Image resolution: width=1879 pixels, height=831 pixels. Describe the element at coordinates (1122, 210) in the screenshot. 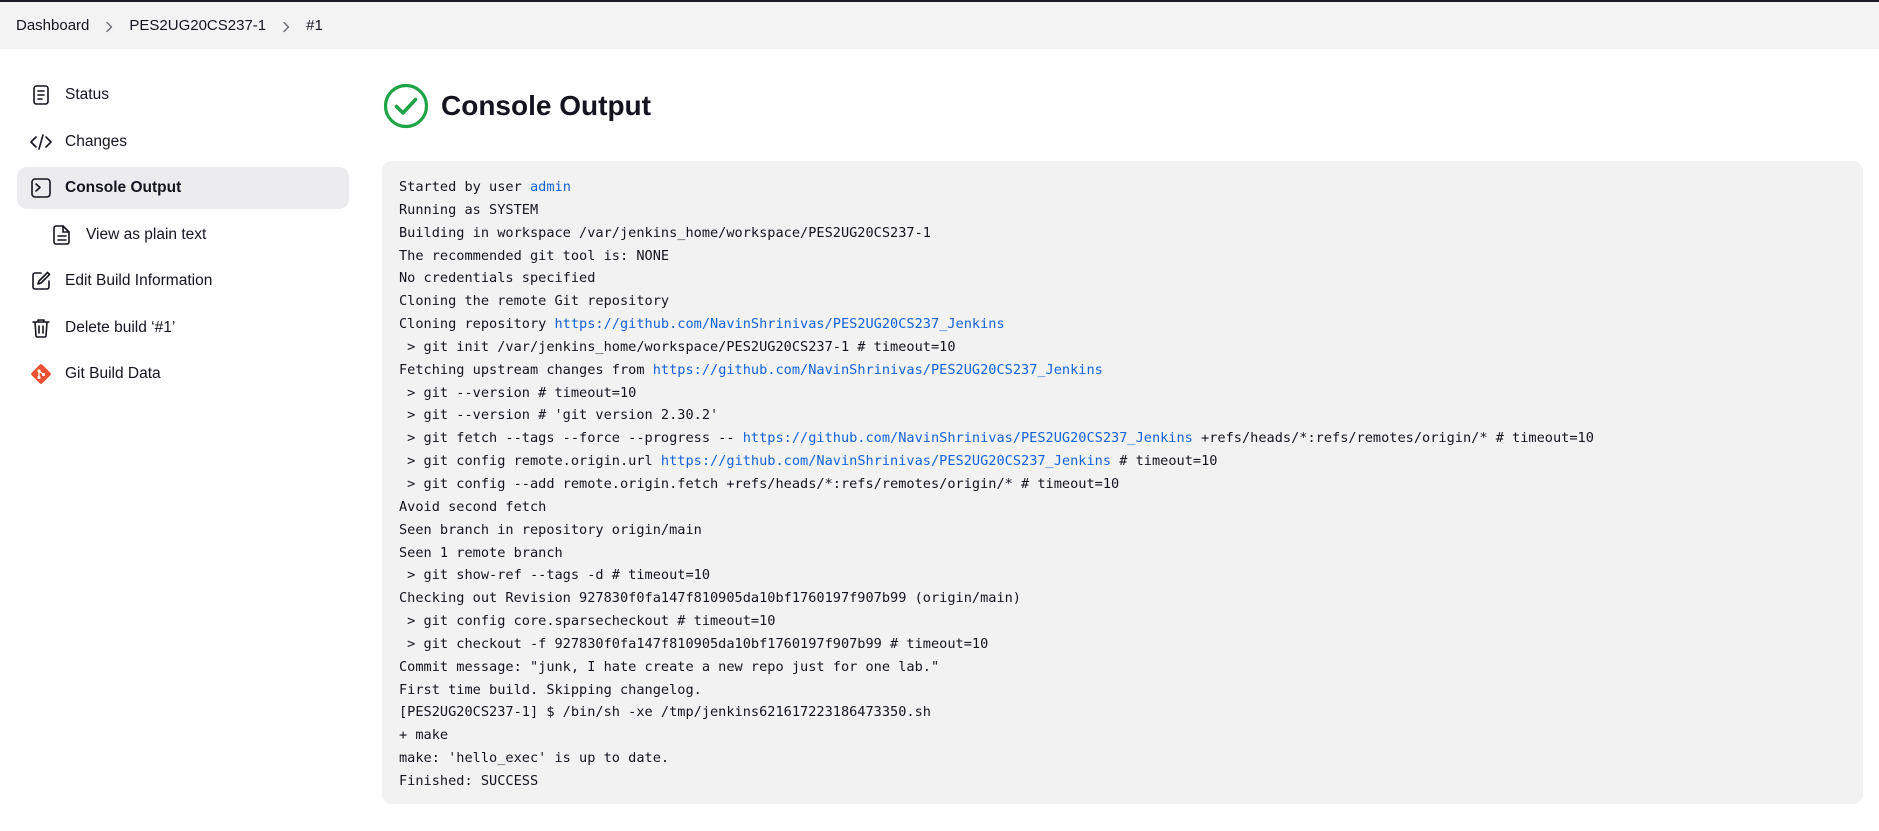

I see `console-line: Running as SYSTEM` at that location.